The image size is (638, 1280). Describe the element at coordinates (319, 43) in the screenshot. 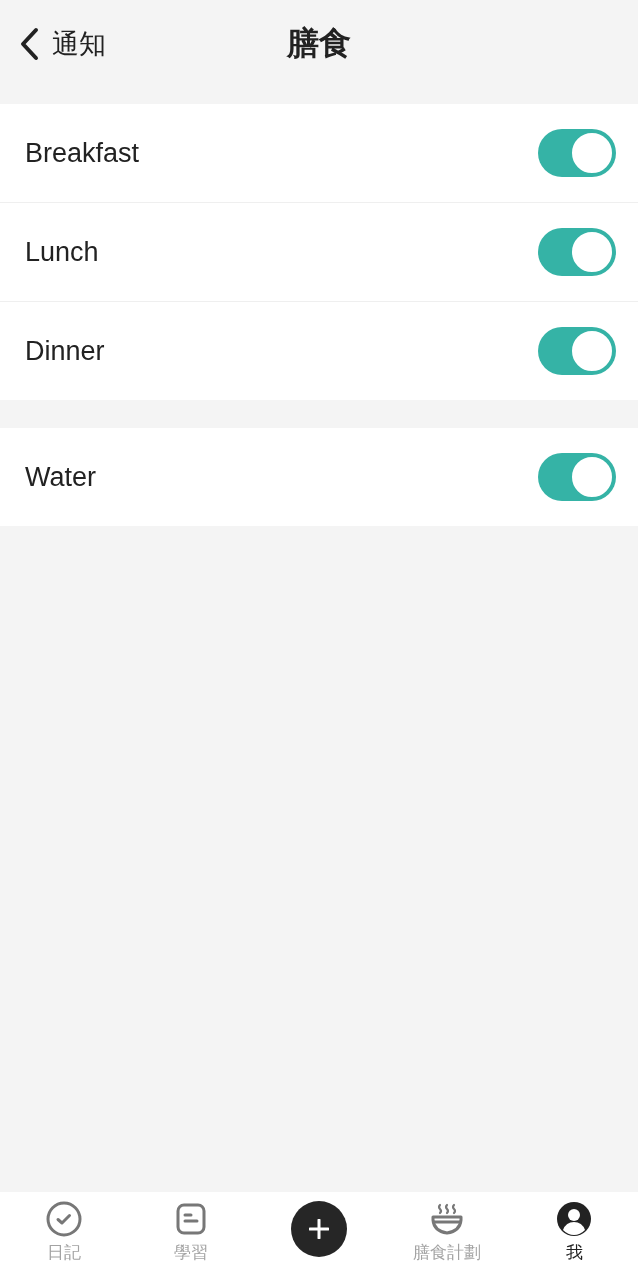

I see `page-title: 膳食` at that location.